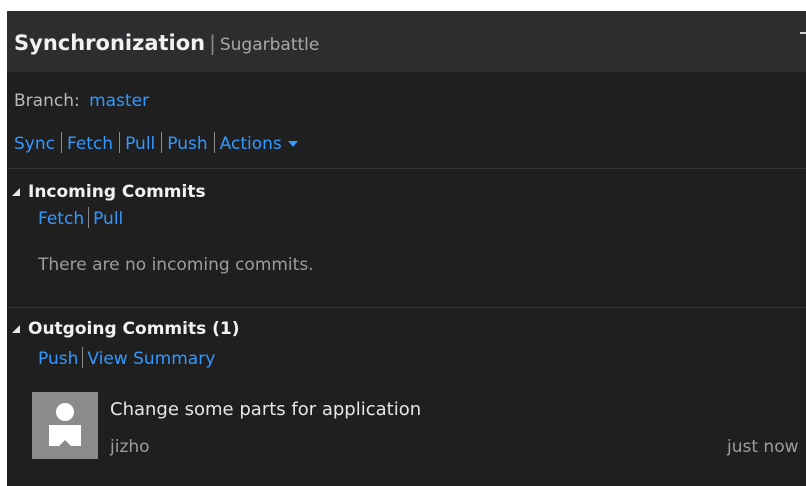 This screenshot has width=806, height=486. I want to click on incoming-actions: Fetch Pull, so click(80, 218).